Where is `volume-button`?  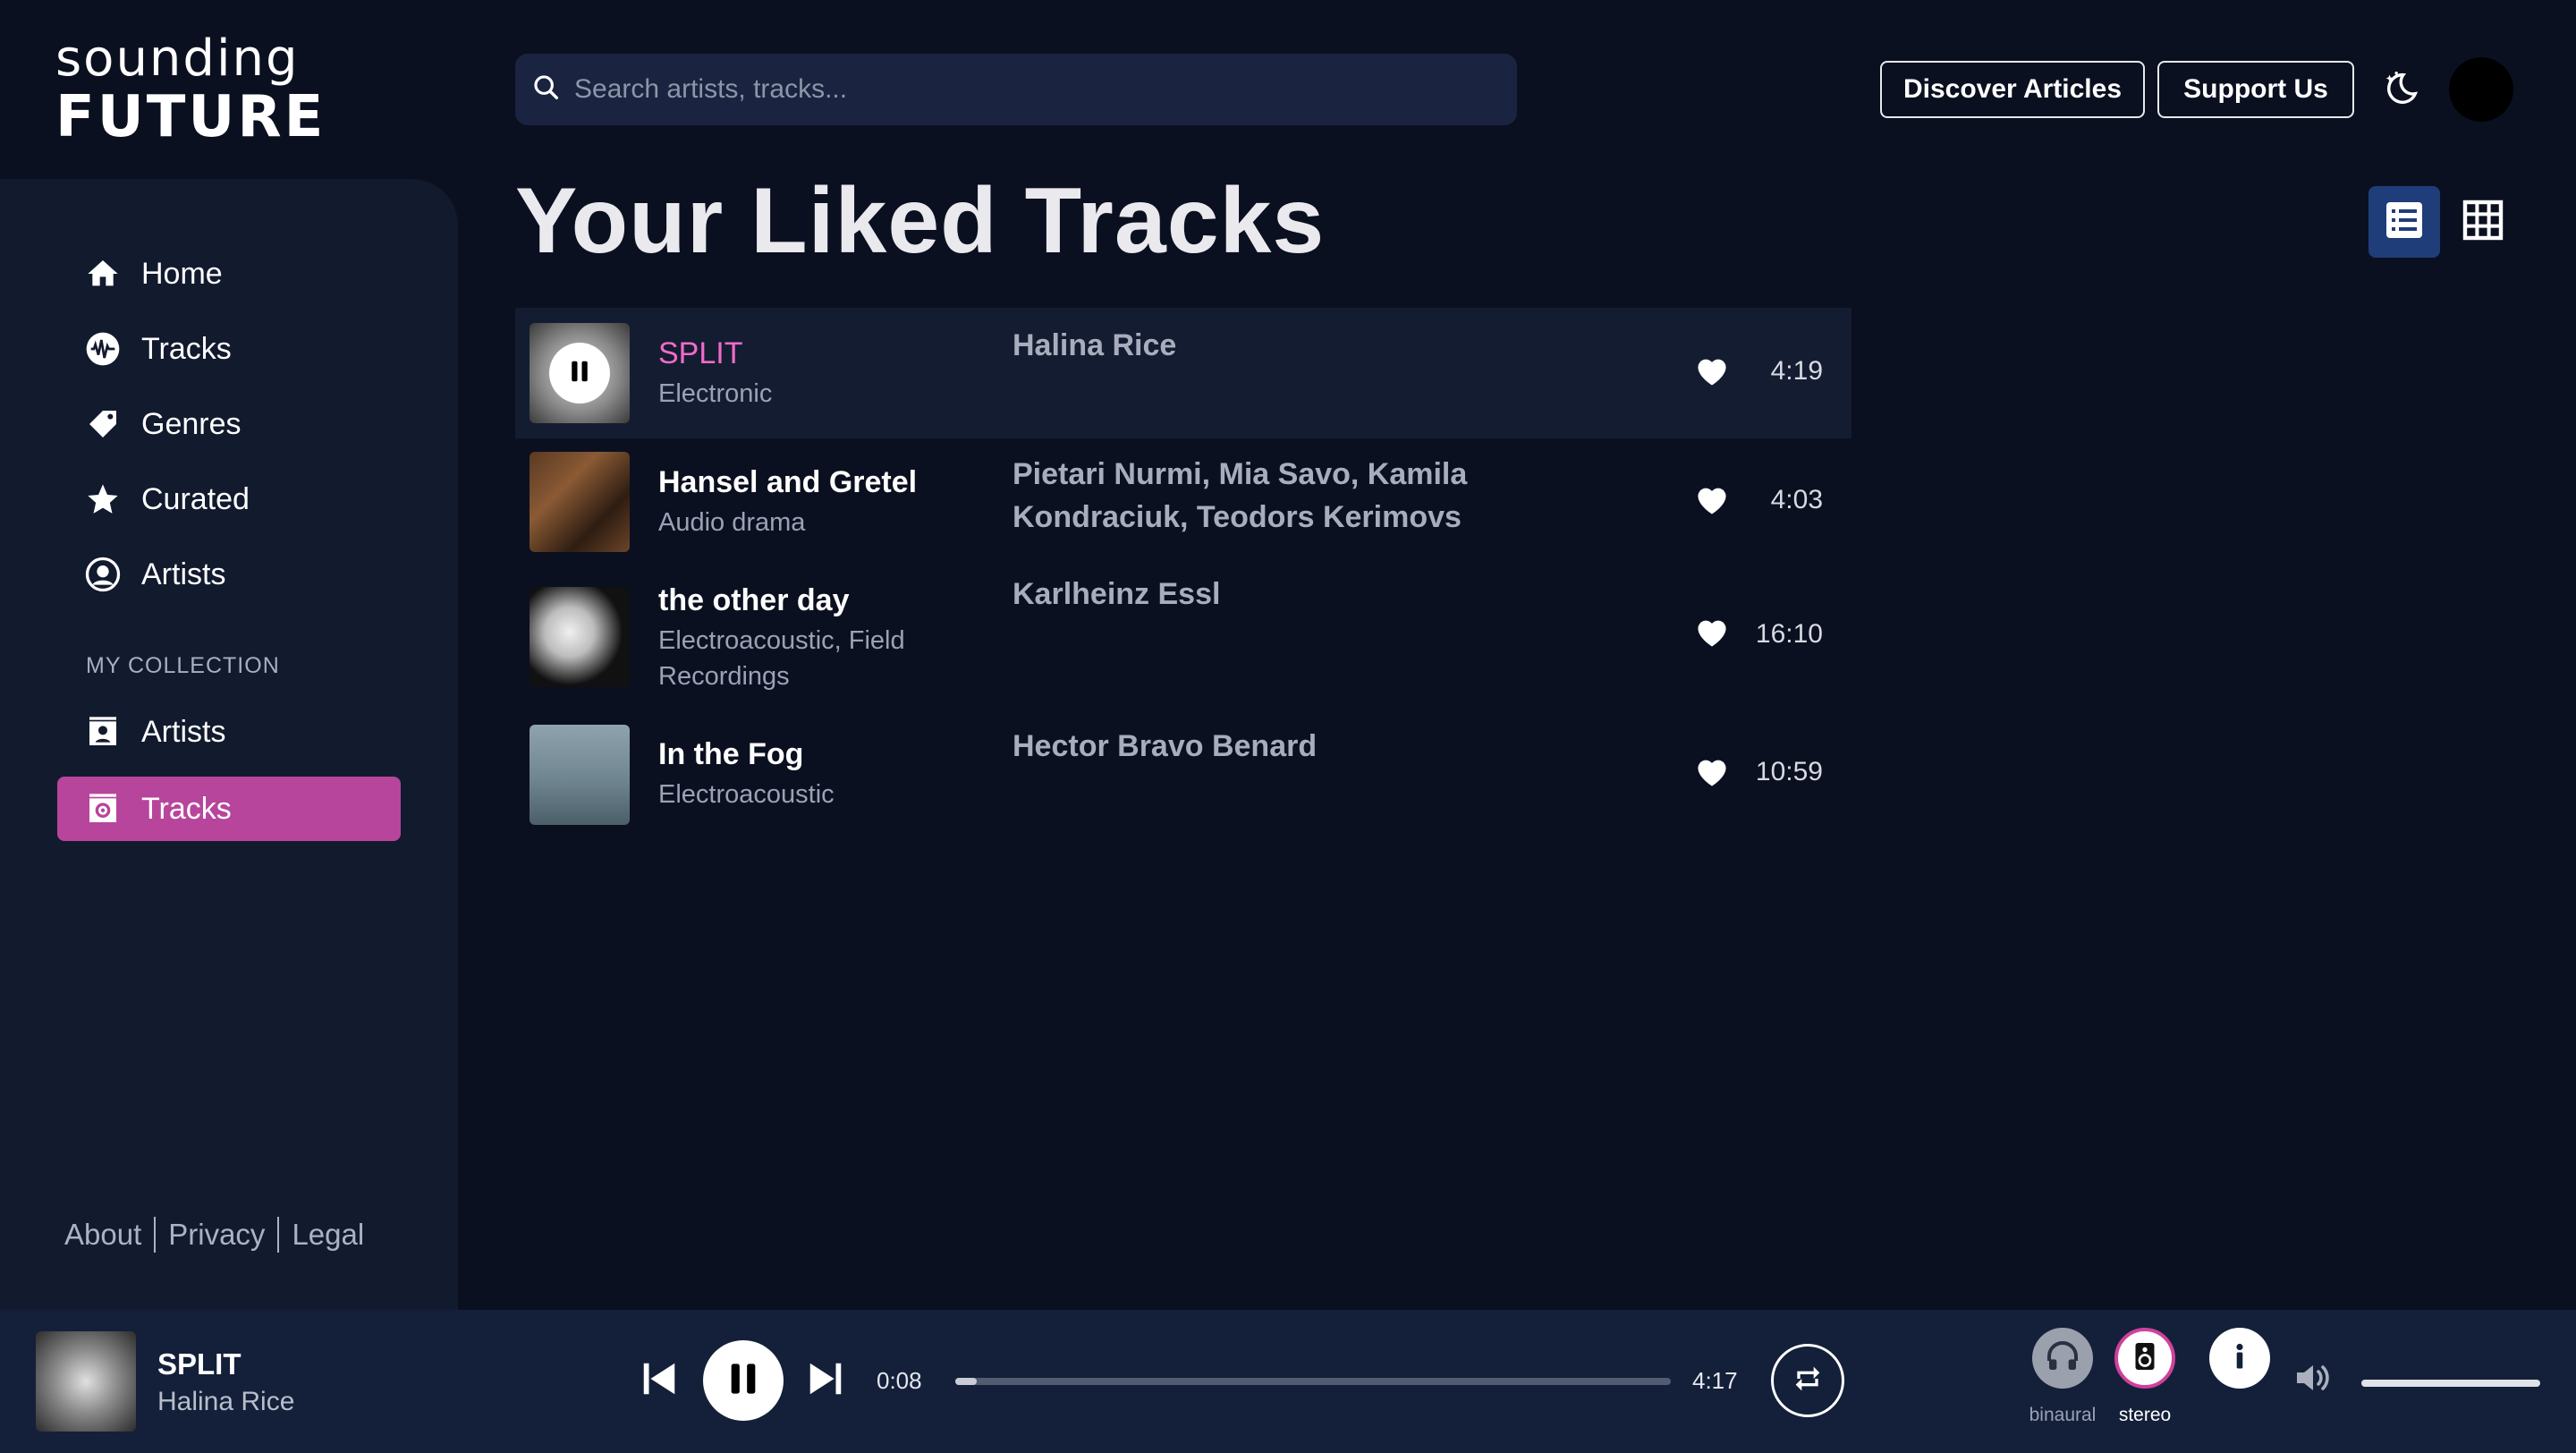
volume-button is located at coordinates (2313, 1379).